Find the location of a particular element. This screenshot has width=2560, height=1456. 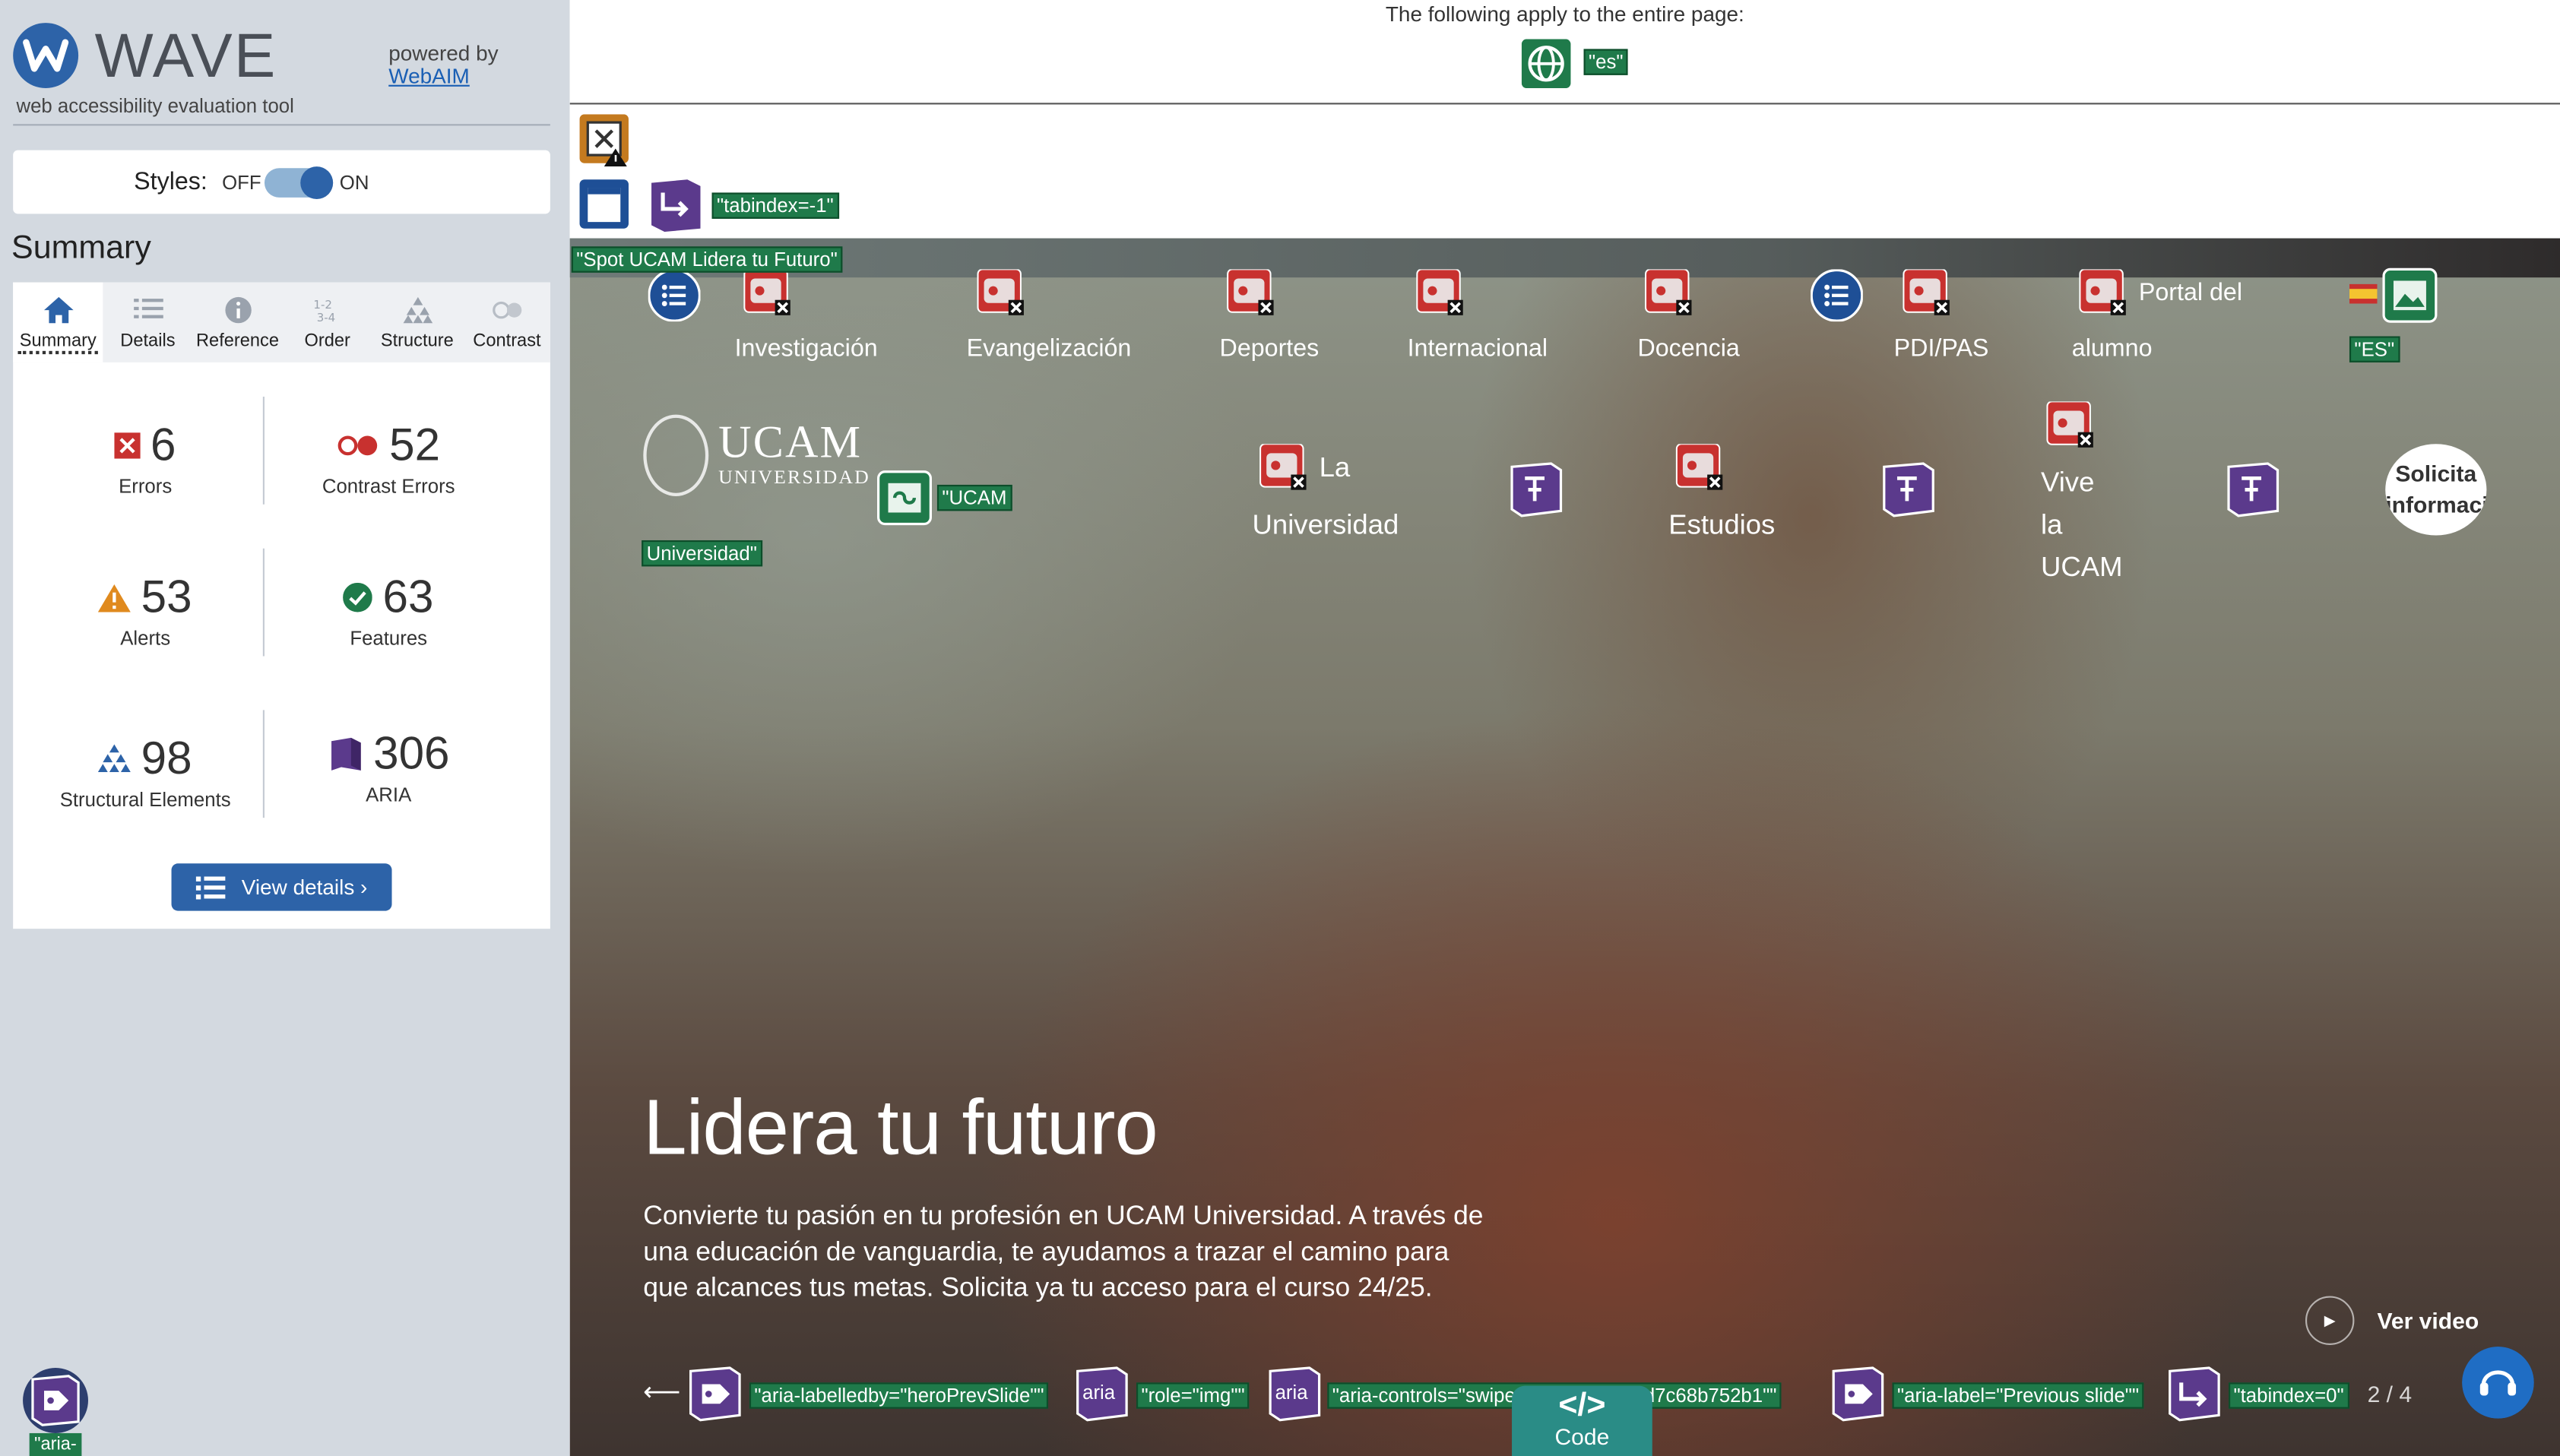

toggle-knob is located at coordinates (317, 183).